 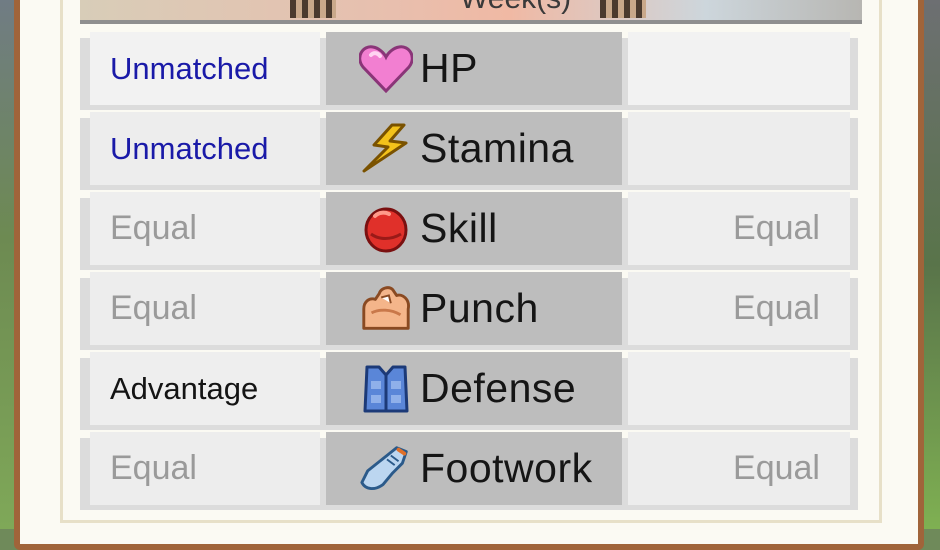 I want to click on match-header-strip: Week(s), so click(x=471, y=12).